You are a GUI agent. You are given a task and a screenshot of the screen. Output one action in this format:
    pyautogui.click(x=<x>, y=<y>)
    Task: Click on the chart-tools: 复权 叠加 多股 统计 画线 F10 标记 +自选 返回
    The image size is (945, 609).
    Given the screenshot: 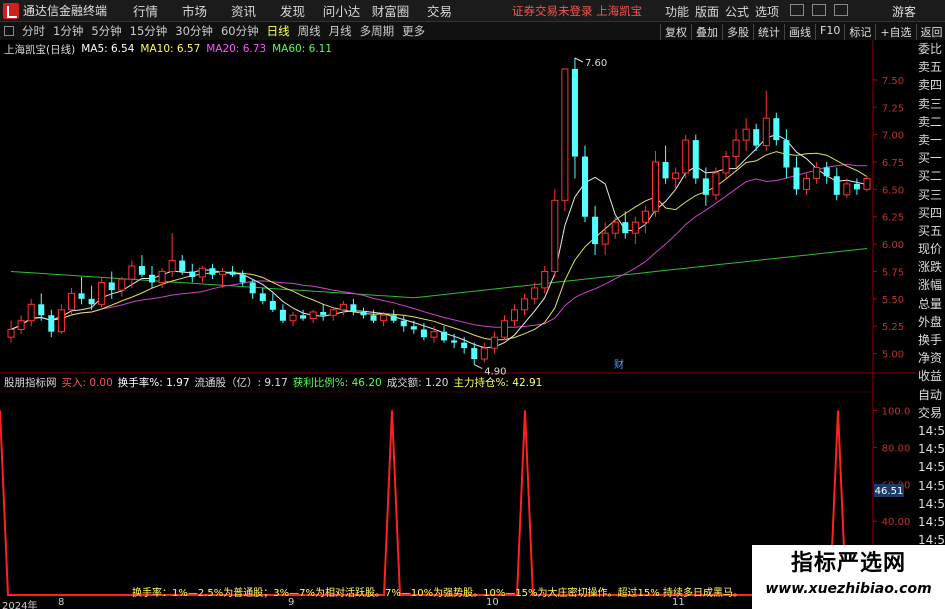 What is the action you would take?
    pyautogui.click(x=802, y=32)
    